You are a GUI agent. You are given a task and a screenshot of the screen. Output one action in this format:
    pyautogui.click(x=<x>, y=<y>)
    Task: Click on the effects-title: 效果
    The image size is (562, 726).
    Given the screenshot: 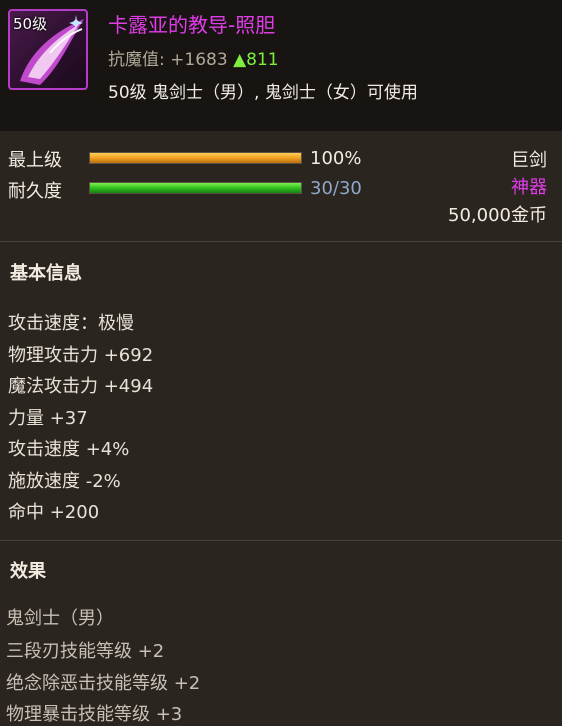 What is the action you would take?
    pyautogui.click(x=28, y=571)
    